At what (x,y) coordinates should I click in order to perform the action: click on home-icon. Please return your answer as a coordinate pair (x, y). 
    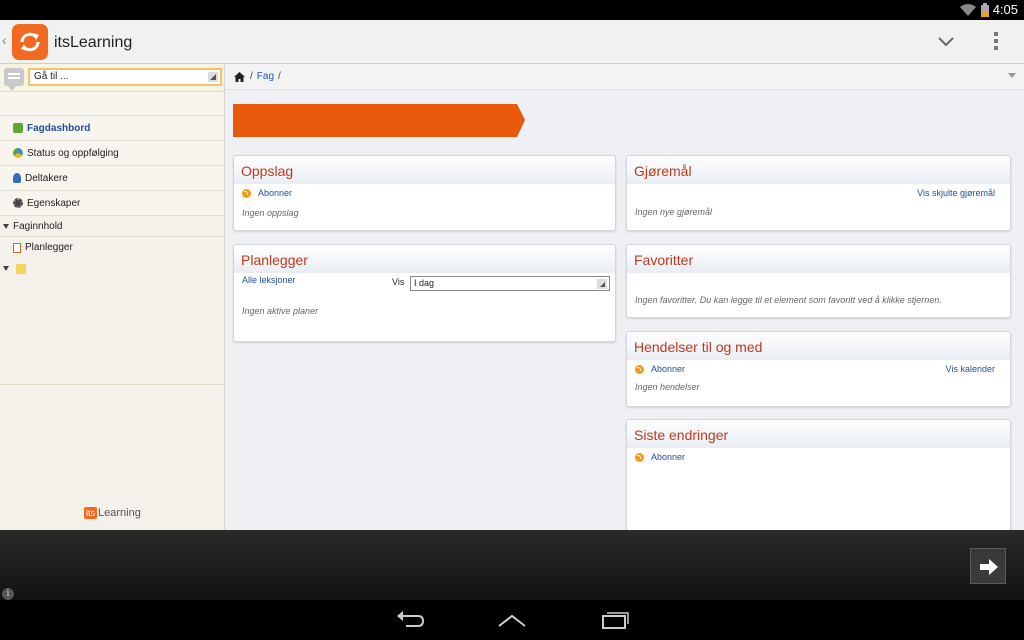
    Looking at the image, I should click on (239, 76).